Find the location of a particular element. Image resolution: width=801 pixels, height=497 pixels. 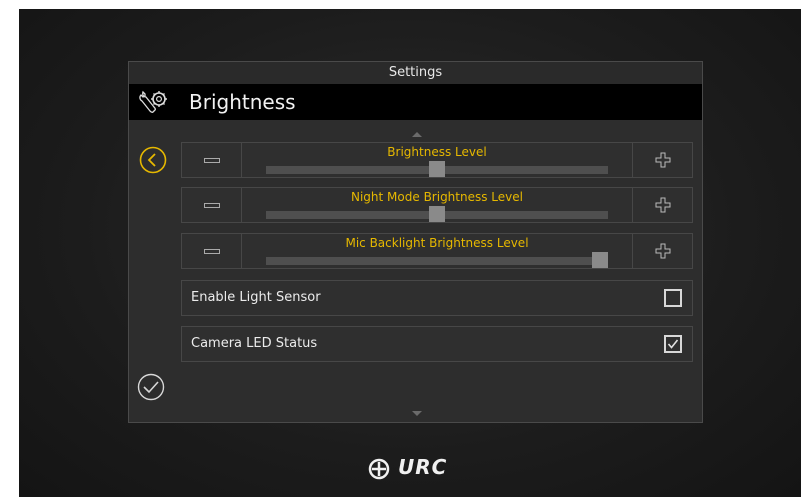

back-button is located at coordinates (153, 160).